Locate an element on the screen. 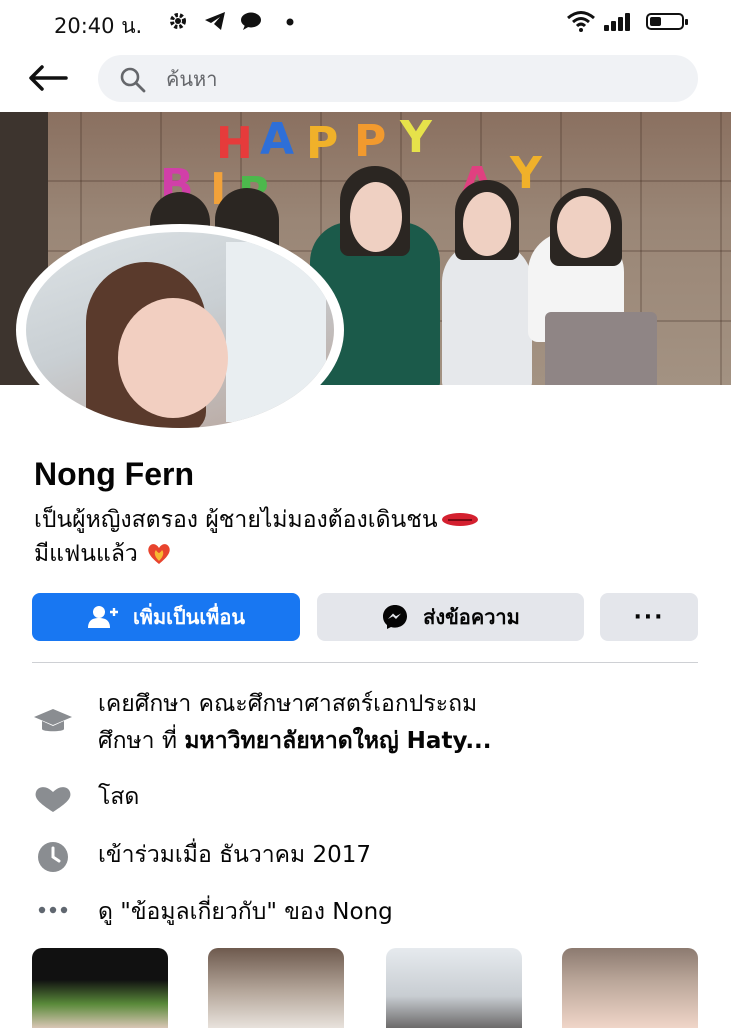 The image size is (731, 1028). lips-icon is located at coordinates (459, 520).